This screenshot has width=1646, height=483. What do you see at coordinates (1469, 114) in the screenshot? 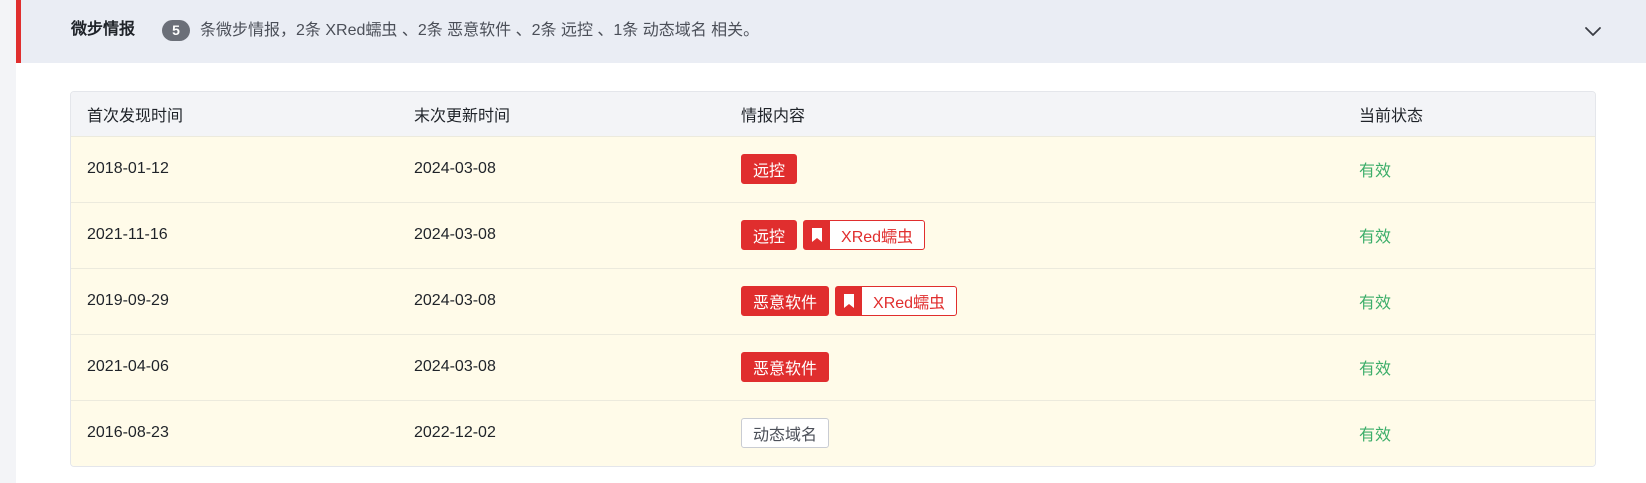
I see `column-header-status: 当前状态` at bounding box center [1469, 114].